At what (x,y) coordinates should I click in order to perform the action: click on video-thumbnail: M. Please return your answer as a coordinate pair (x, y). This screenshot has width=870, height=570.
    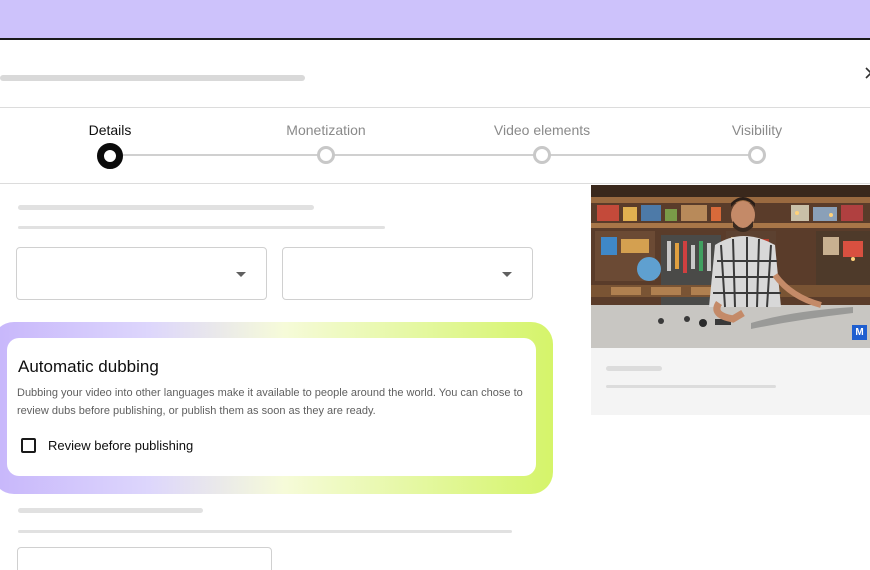
    Looking at the image, I should click on (730, 266).